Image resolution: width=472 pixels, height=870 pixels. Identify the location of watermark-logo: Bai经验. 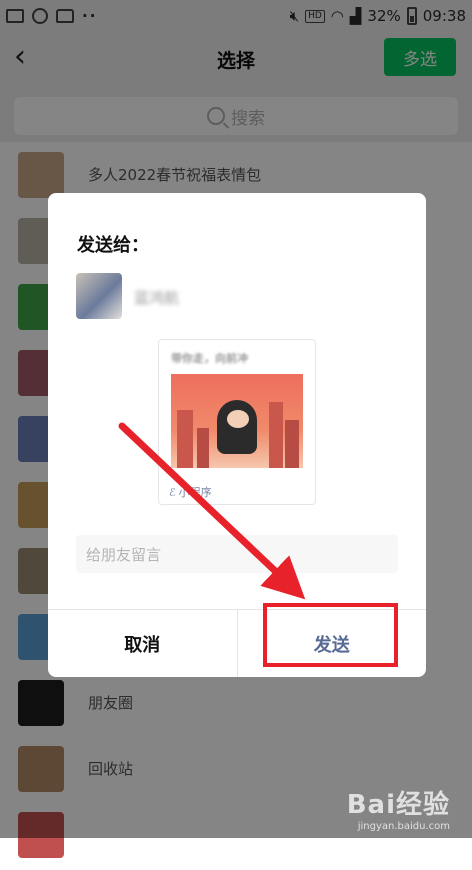
(398, 805).